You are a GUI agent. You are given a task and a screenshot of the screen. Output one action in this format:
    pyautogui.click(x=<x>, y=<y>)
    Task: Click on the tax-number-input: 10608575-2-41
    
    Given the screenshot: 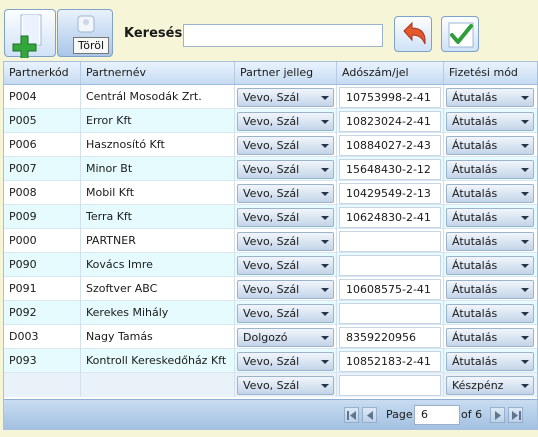 What is the action you would take?
    pyautogui.click(x=390, y=289)
    